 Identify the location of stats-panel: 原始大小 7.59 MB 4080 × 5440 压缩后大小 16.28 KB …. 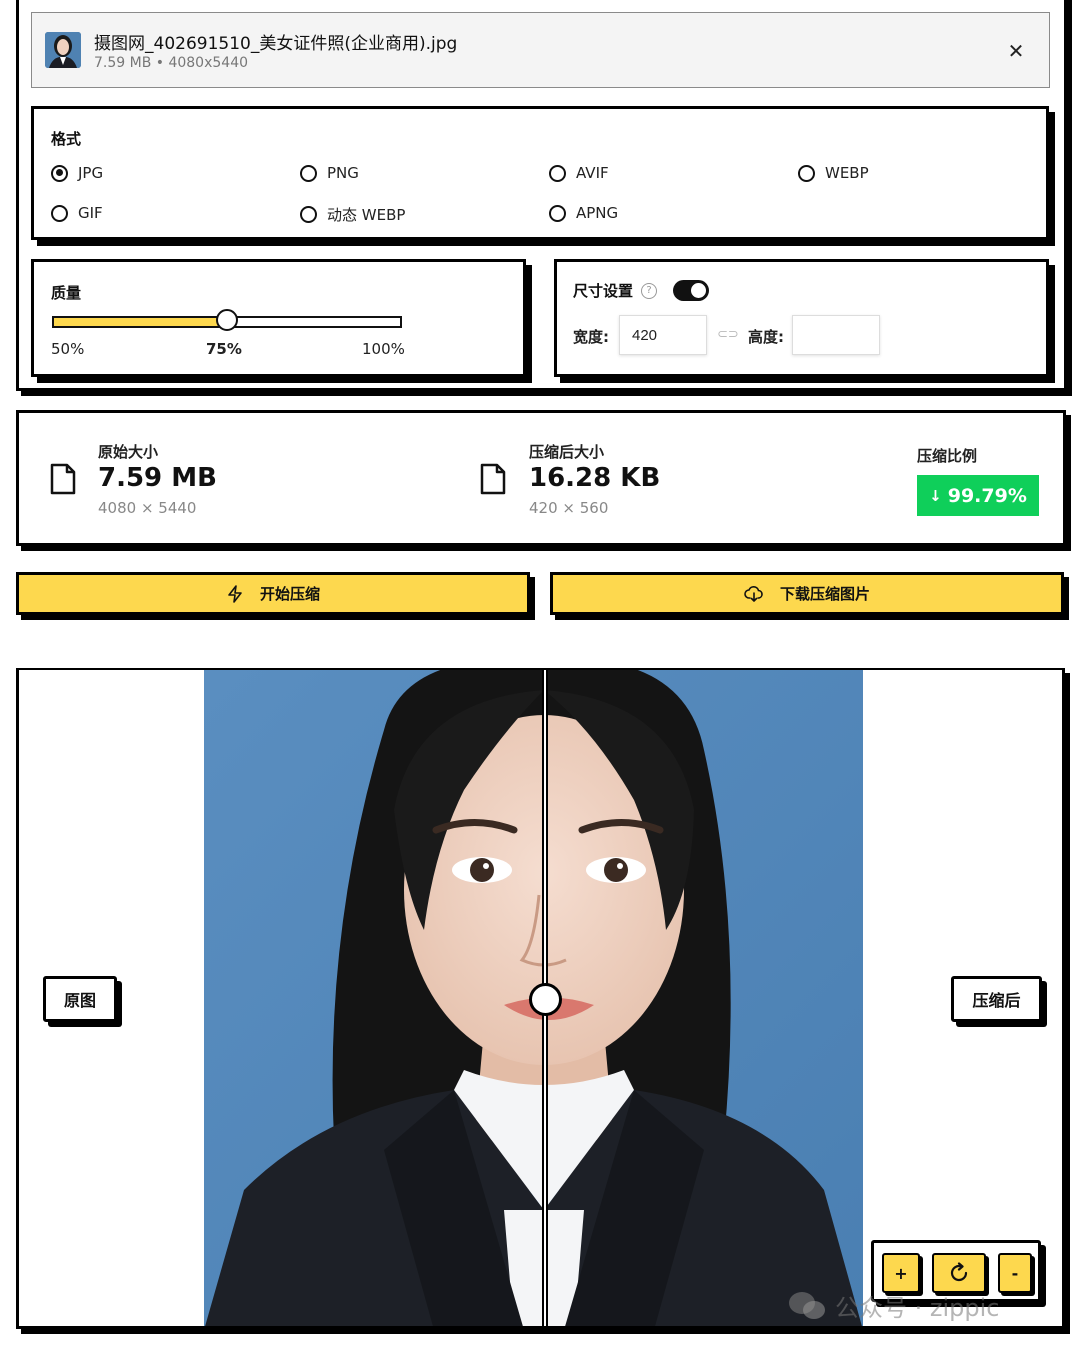
(541, 478).